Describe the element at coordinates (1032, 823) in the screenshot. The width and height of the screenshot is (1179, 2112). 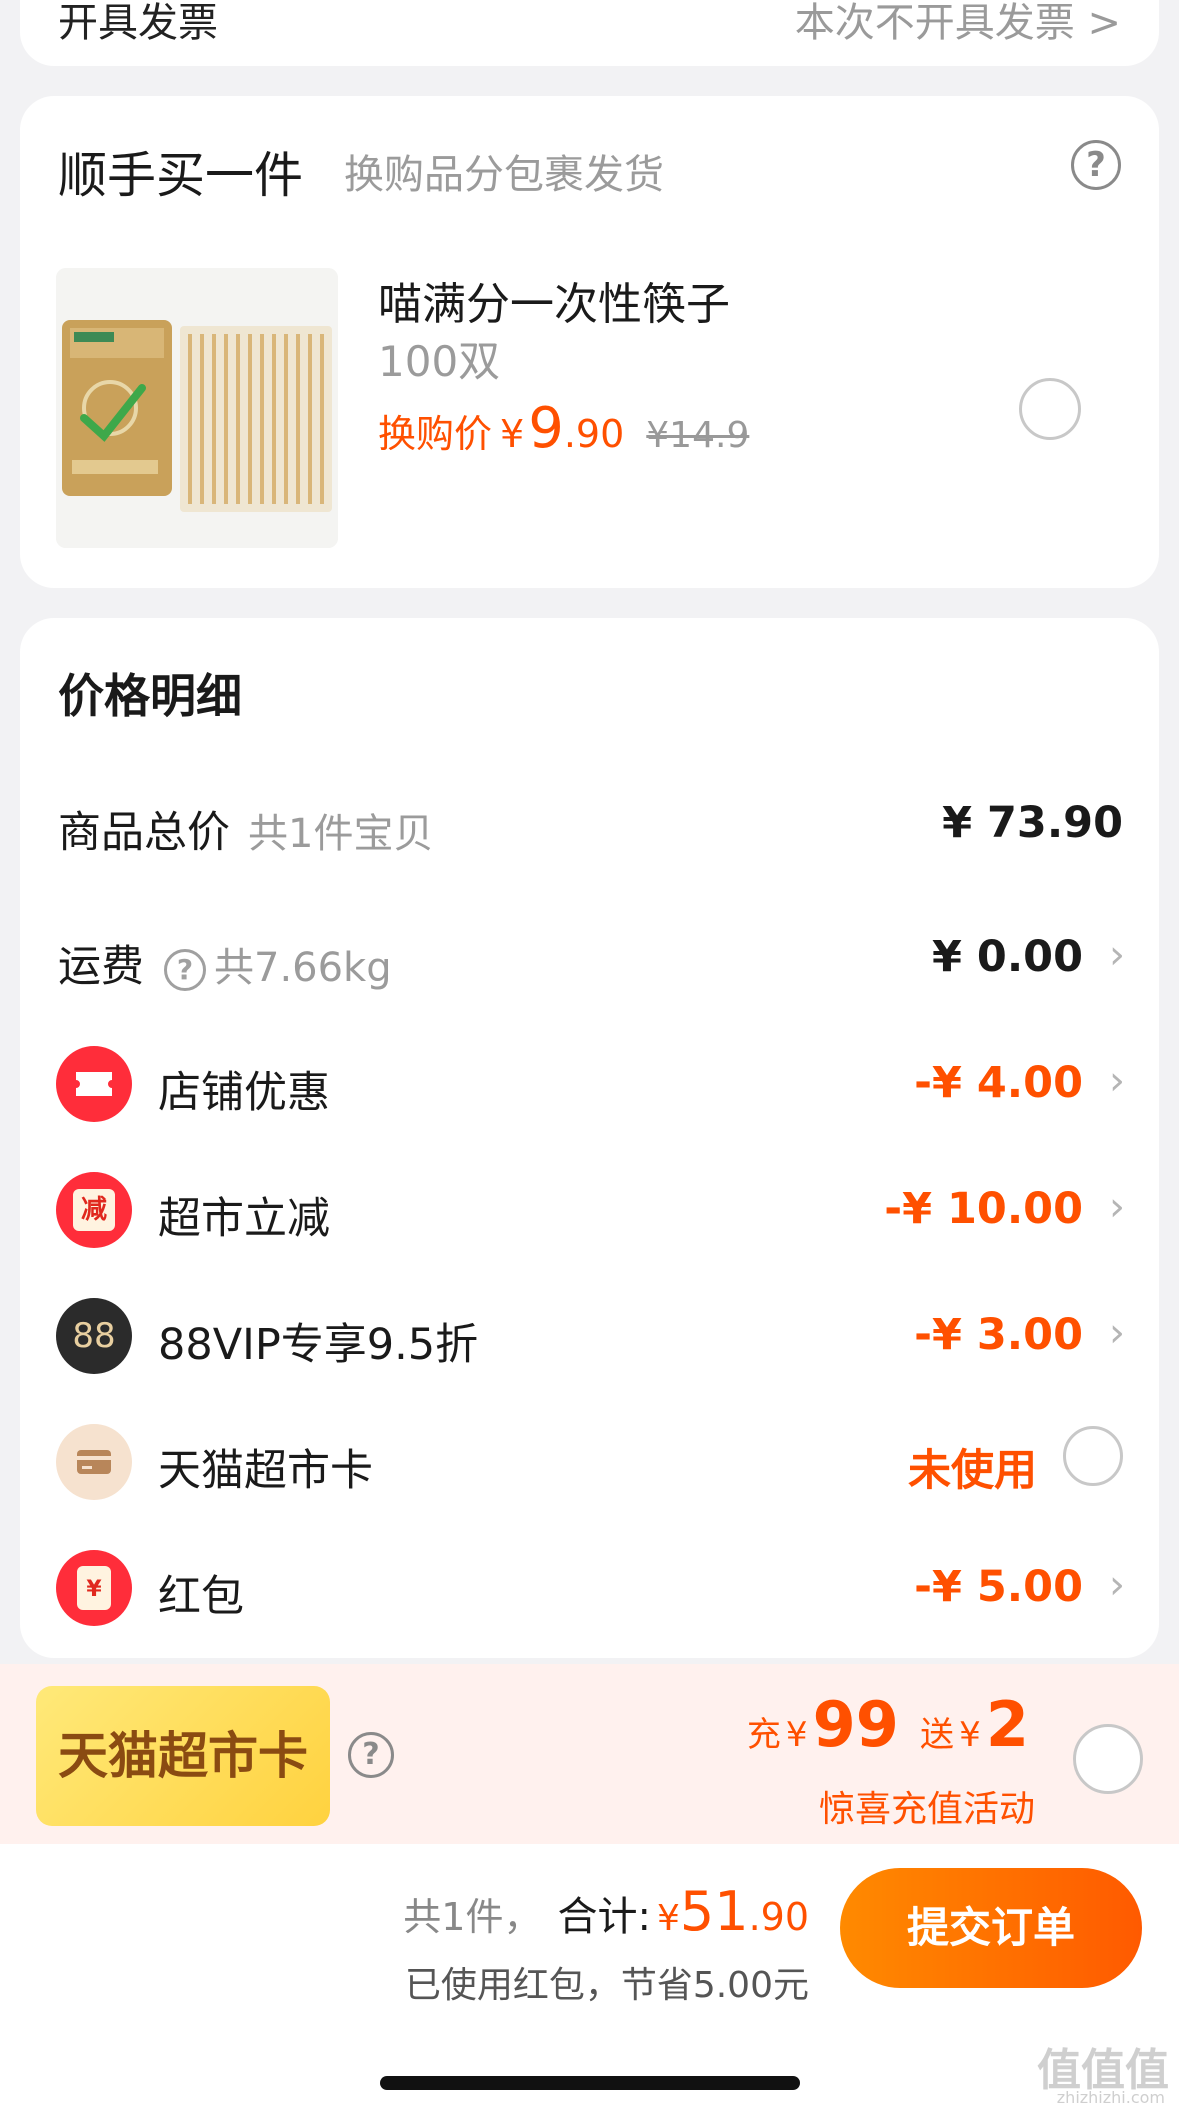
I see `goods-total-amount: ¥ 73.90` at that location.